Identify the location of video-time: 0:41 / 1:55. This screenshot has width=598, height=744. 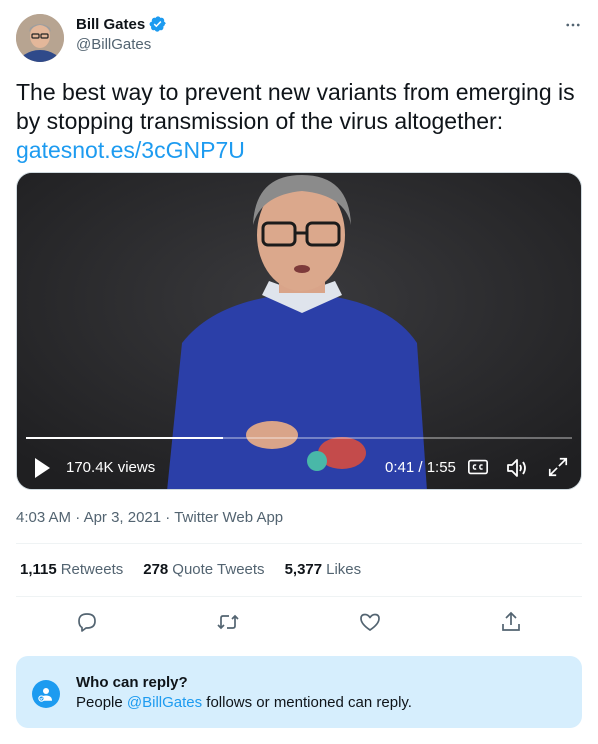
(420, 467).